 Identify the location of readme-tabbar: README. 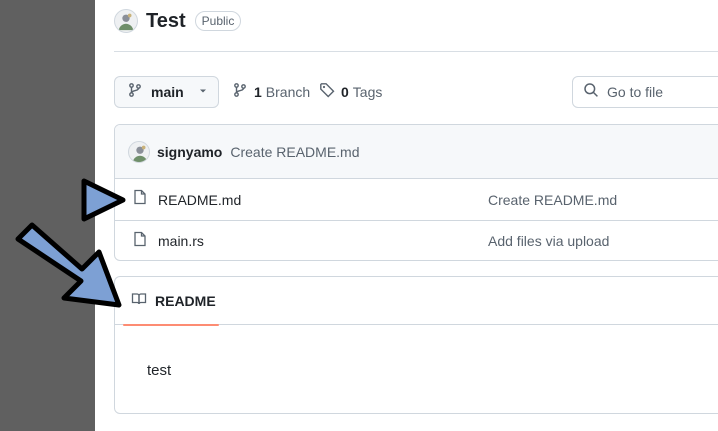
(416, 301).